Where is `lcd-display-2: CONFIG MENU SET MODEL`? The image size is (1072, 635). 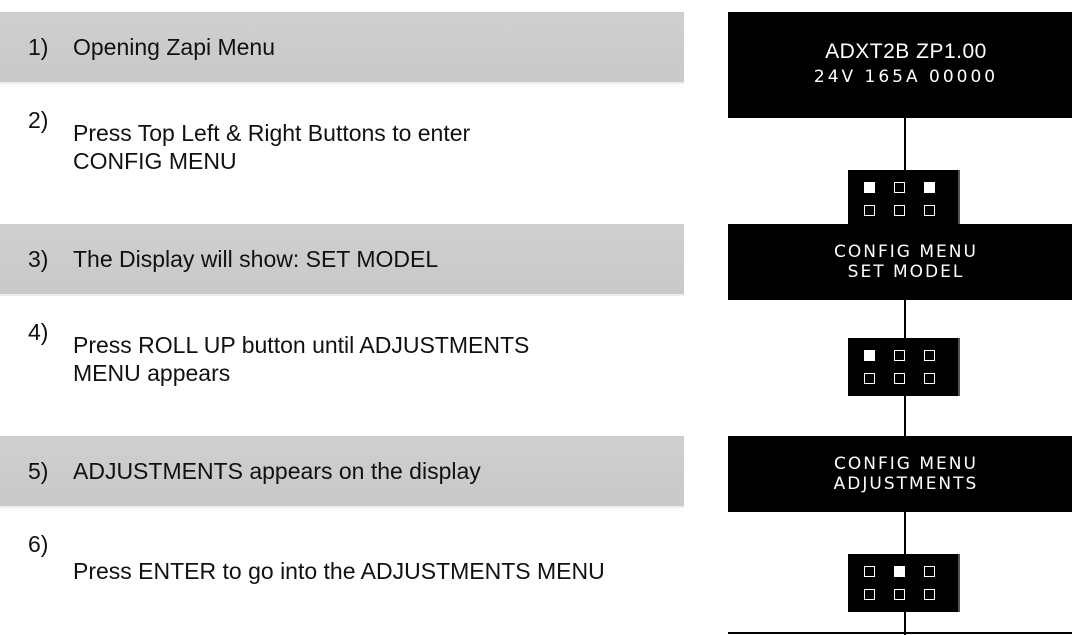 lcd-display-2: CONFIG MENU SET MODEL is located at coordinates (900, 262).